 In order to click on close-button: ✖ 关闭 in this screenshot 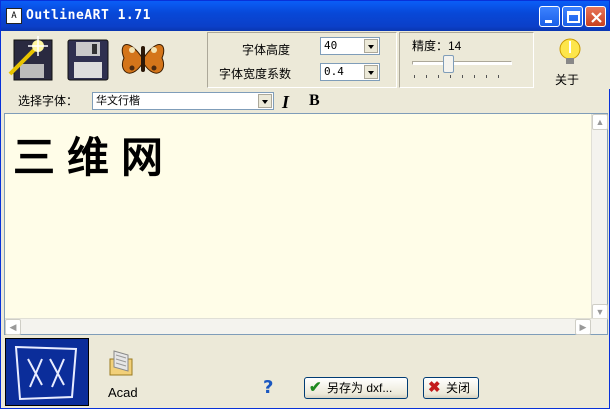, I will do `click(451, 388)`.